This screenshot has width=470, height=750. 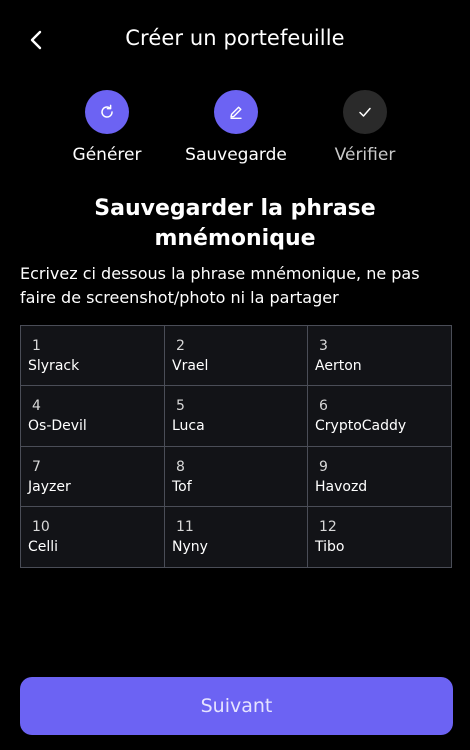 I want to click on mnemonic-word: Aerton, so click(x=338, y=366).